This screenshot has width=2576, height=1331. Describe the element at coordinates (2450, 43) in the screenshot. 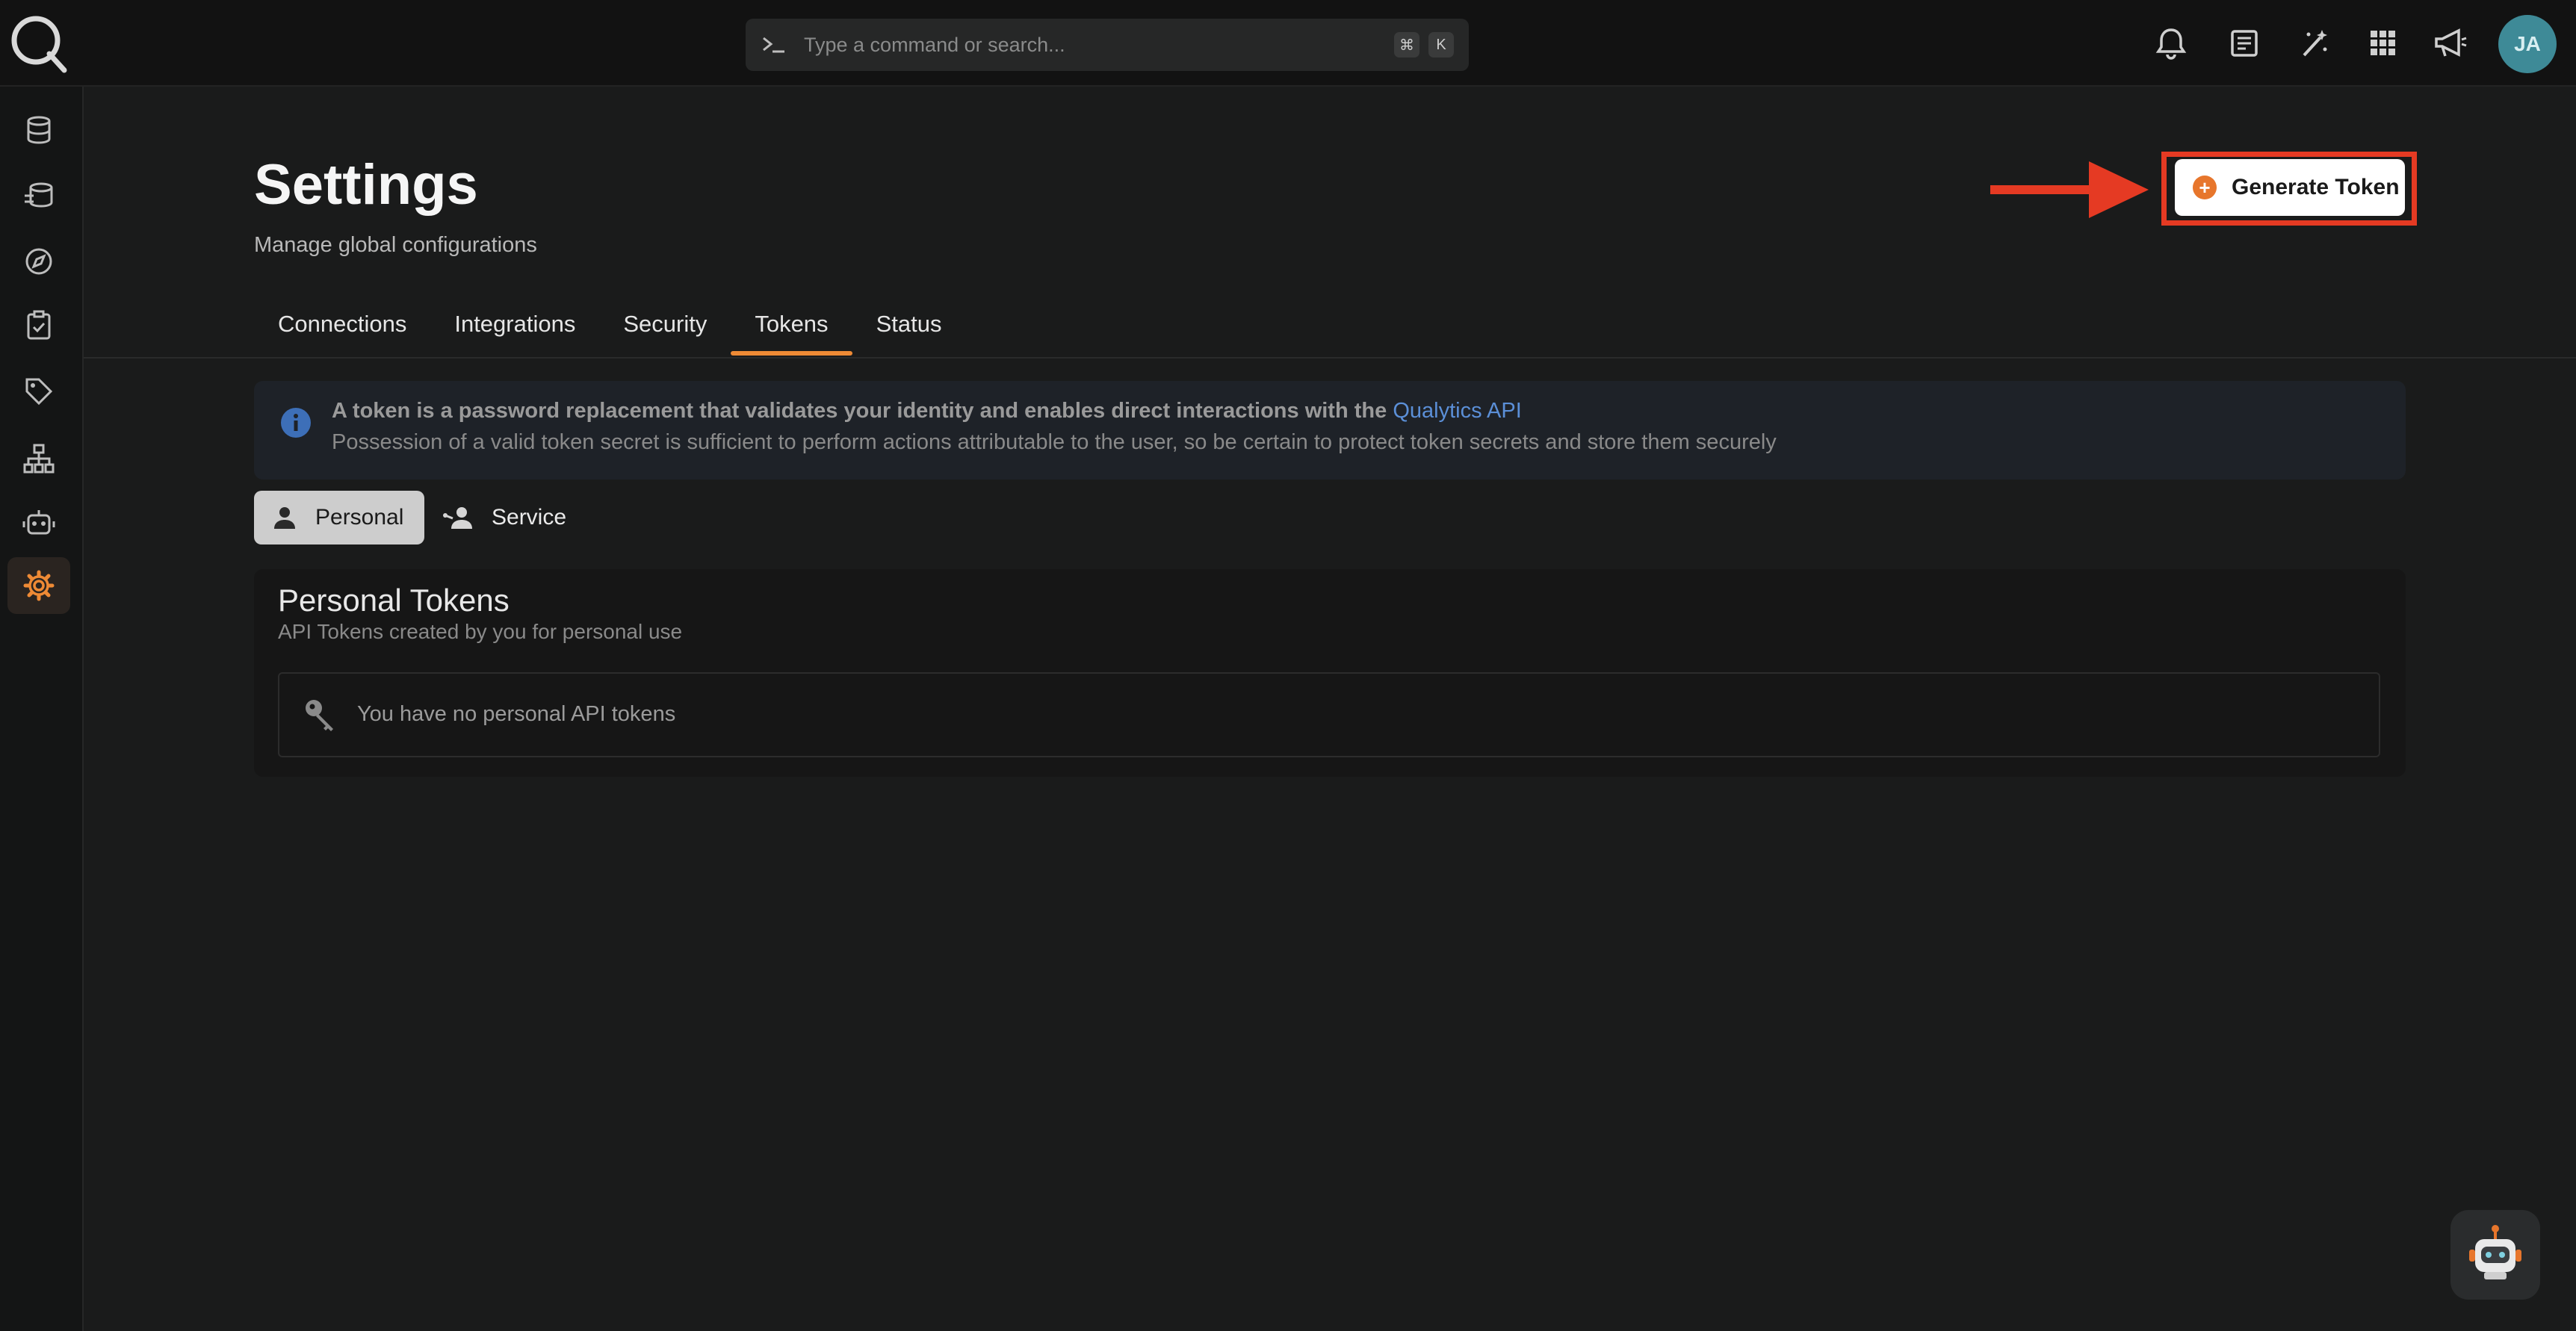

I see `megaphone-icon` at that location.